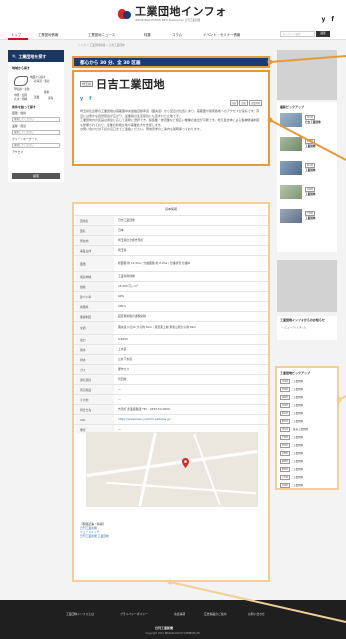  What do you see at coordinates (147, 34) in the screenshot?
I see `nav-item-feature: 特集` at bounding box center [147, 34].